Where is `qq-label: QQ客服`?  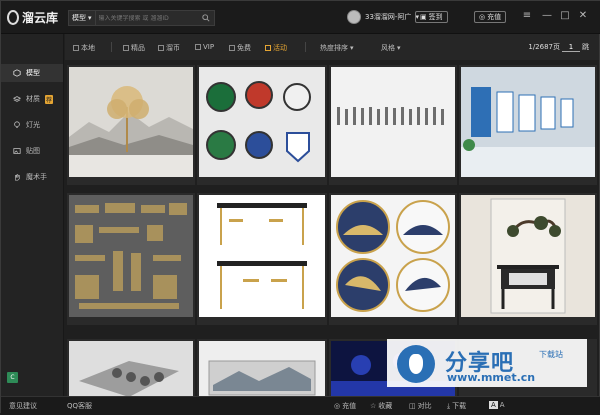 qq-label: QQ客服 is located at coordinates (80, 406).